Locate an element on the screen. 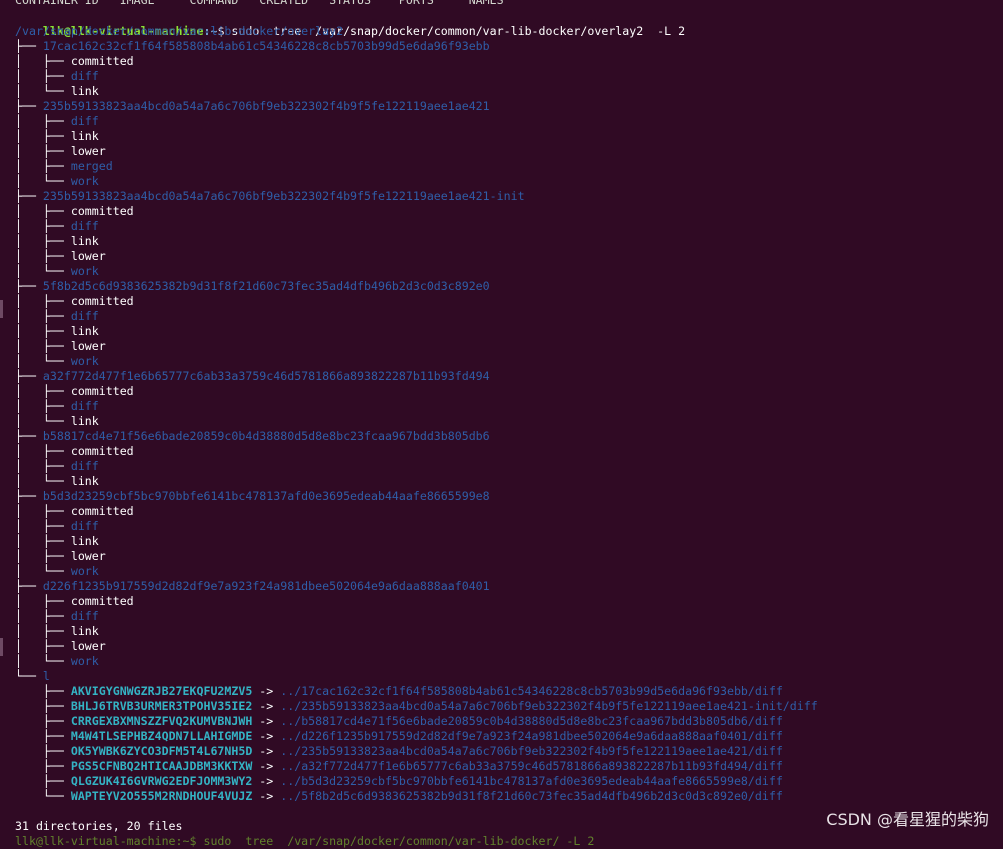 The width and height of the screenshot is (1003, 849). tree-branch-glyph: └── is located at coordinates (43, 796).